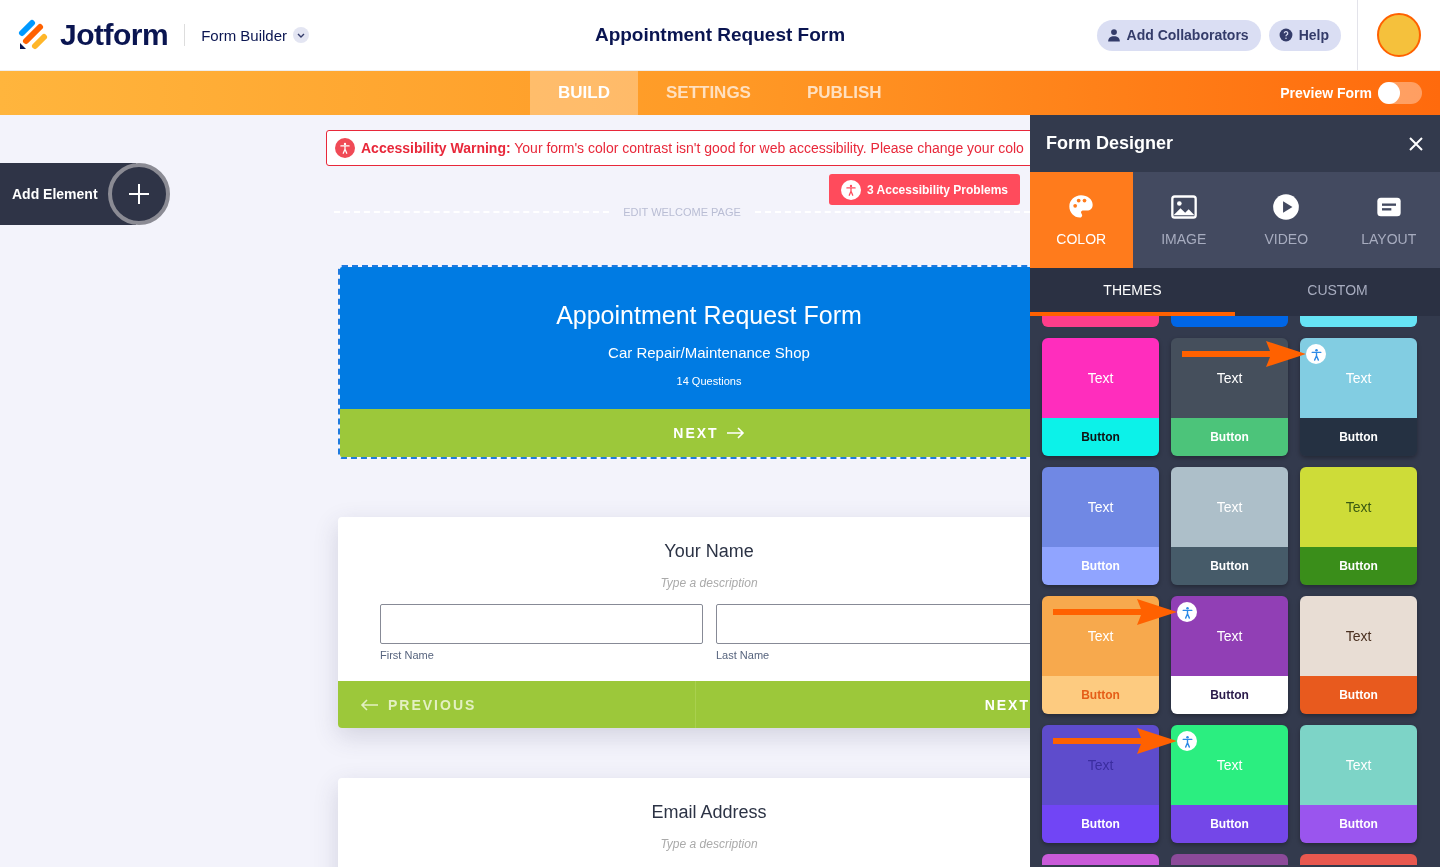  What do you see at coordinates (369, 704) in the screenshot?
I see `arrow-left-icon` at bounding box center [369, 704].